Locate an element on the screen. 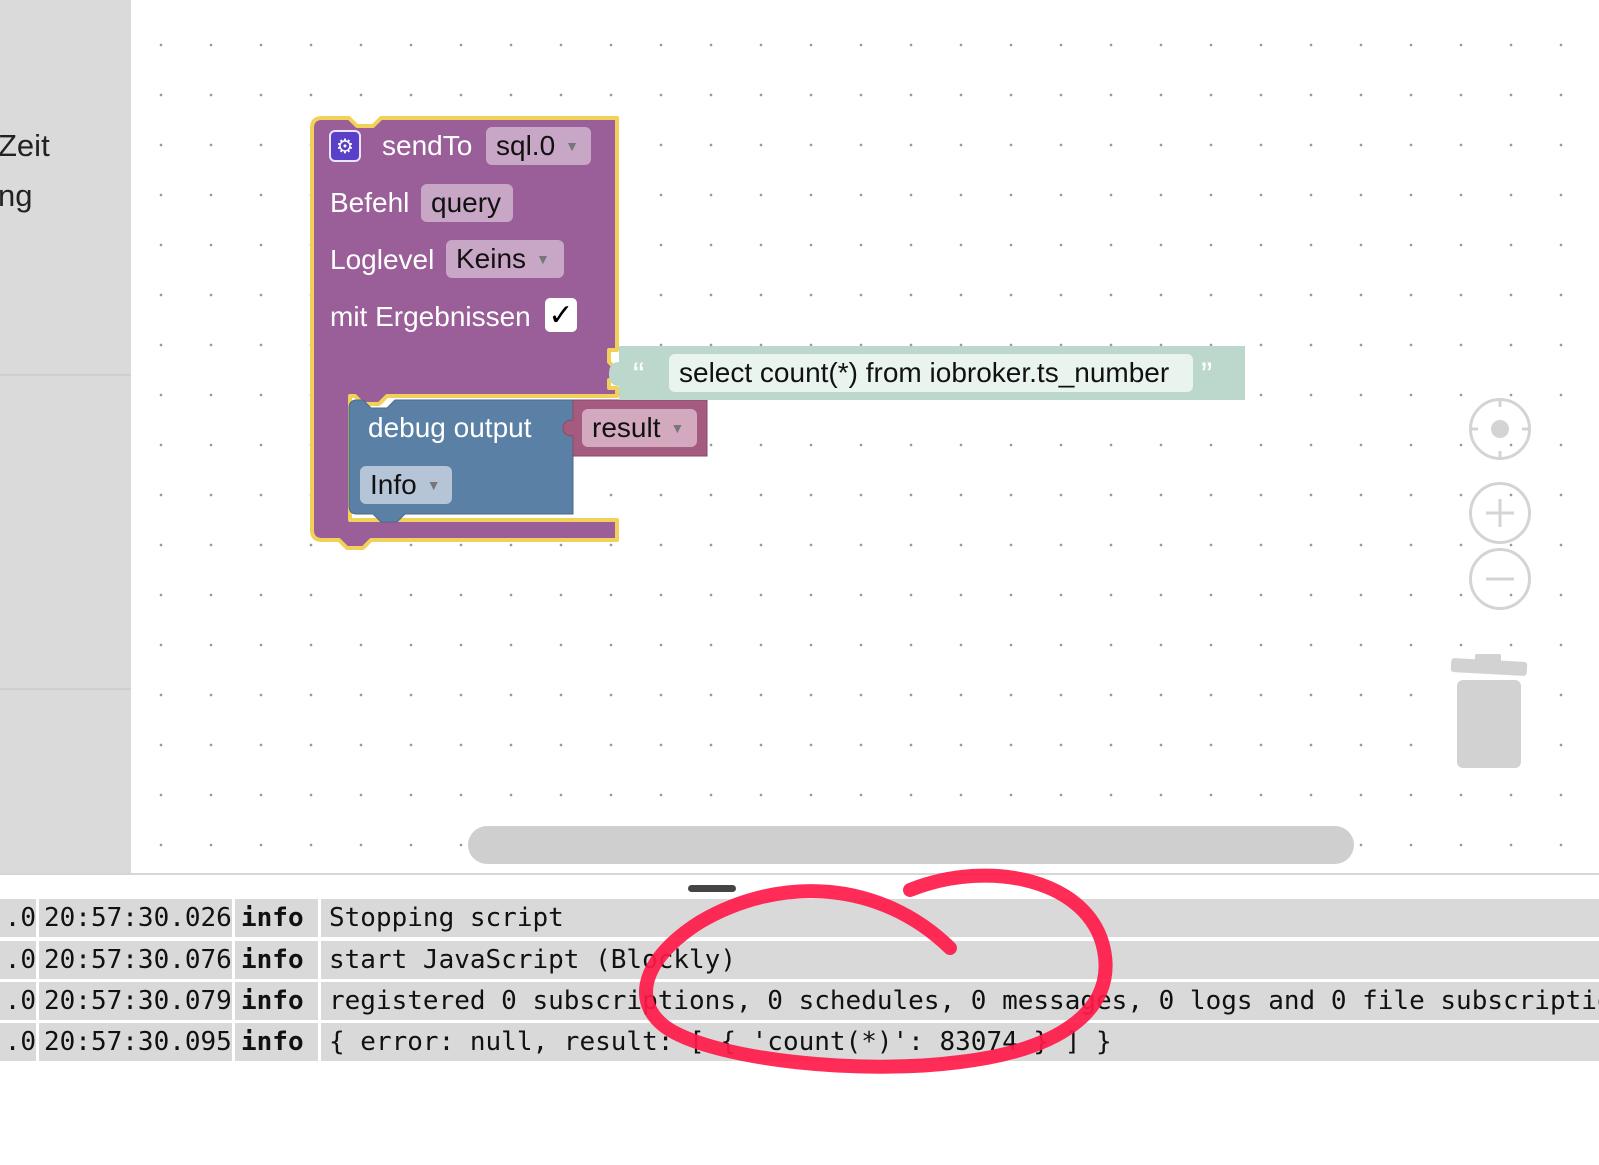 This screenshot has width=1599, height=1165. log-time: 20:57:30.079 is located at coordinates (134, 1001).